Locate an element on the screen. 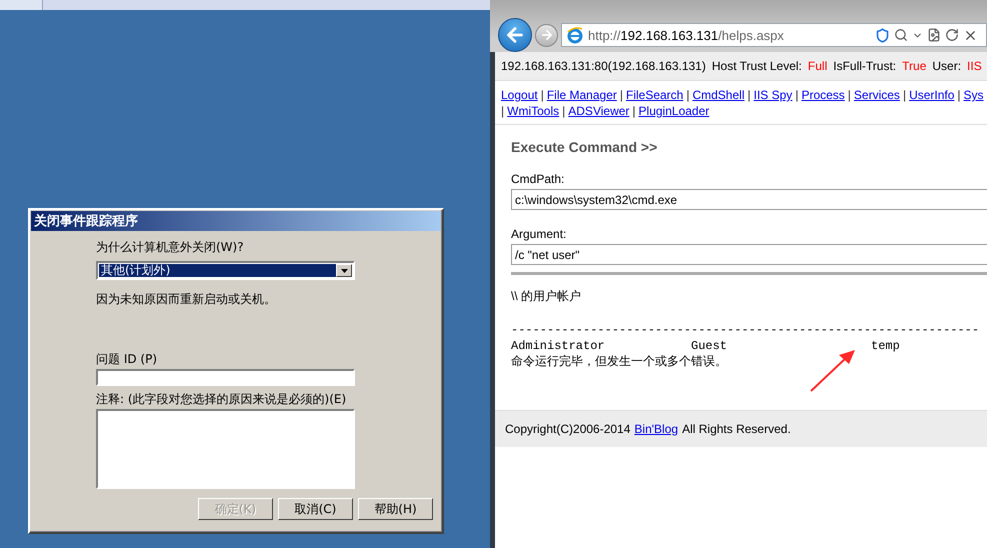  info-label: IsFull-Trust: is located at coordinates (864, 66).